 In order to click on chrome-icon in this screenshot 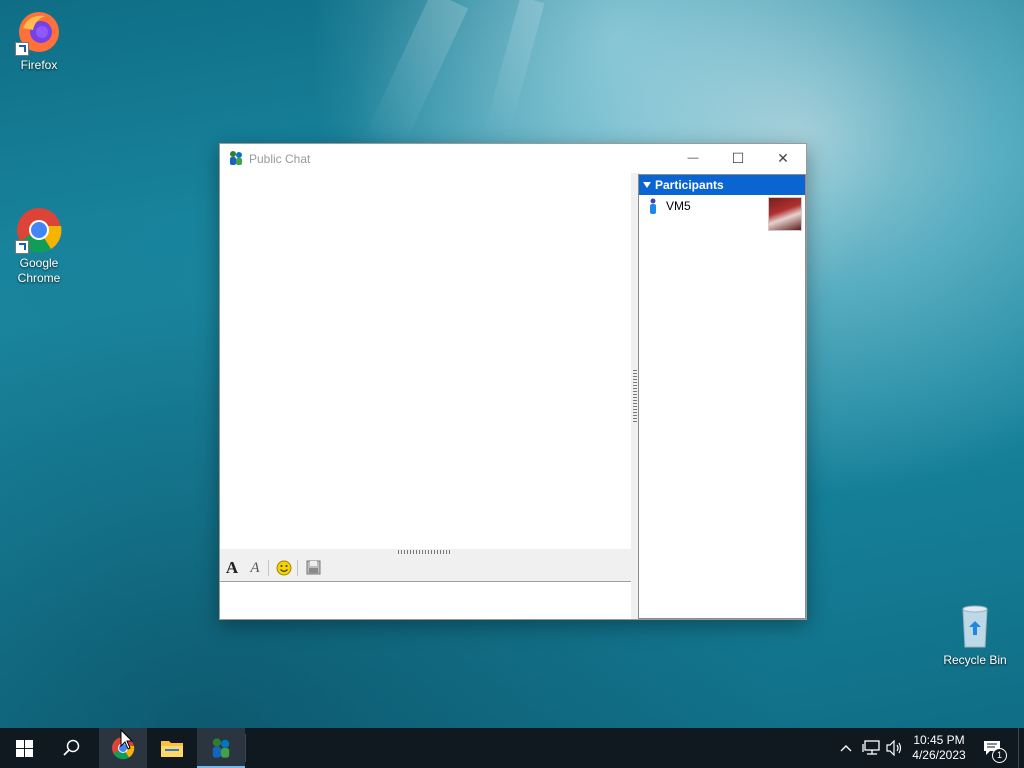, I will do `click(39, 230)`.